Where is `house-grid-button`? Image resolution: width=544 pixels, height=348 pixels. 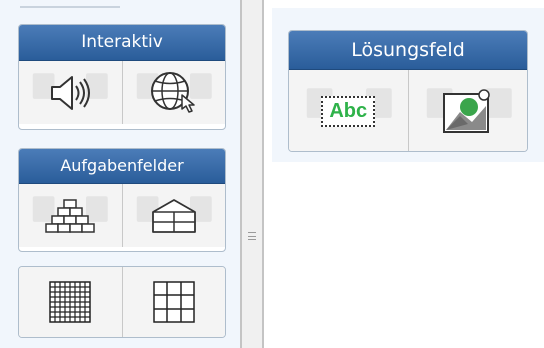
house-grid-button is located at coordinates (173, 215).